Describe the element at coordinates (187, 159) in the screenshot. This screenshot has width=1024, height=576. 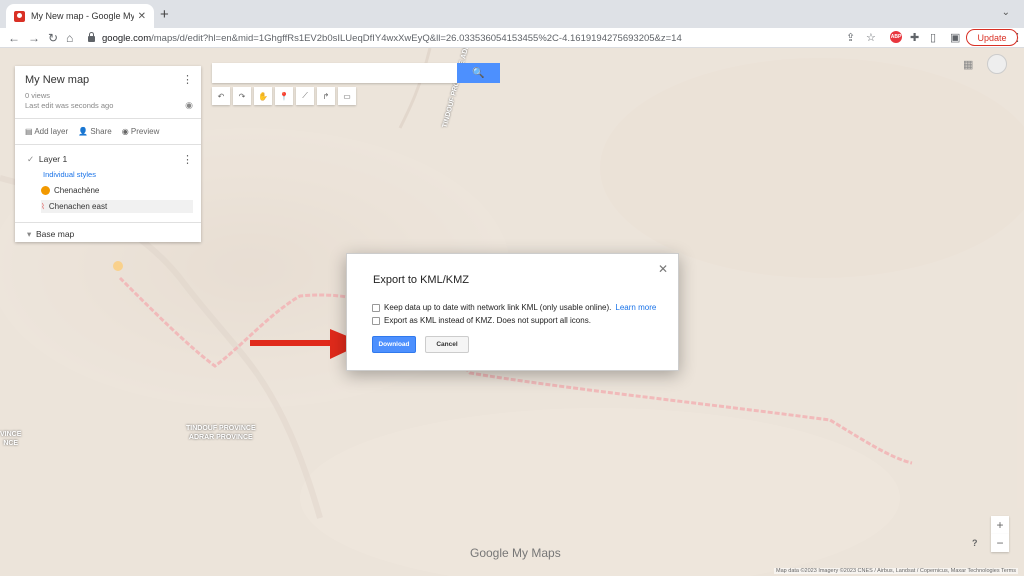
I see `layer-options-icon: ⋮` at that location.